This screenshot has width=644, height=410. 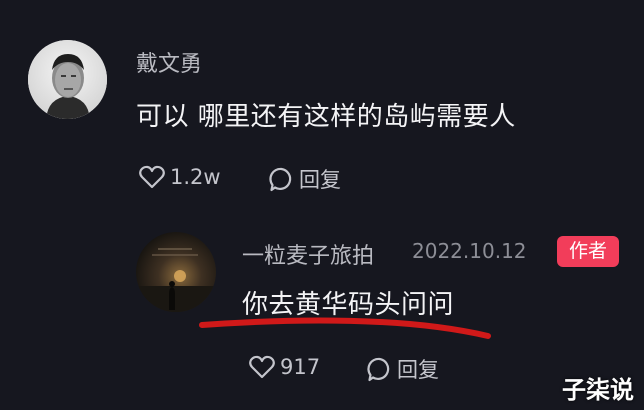 I want to click on reply-reply-button: 回复, so click(x=402, y=369).